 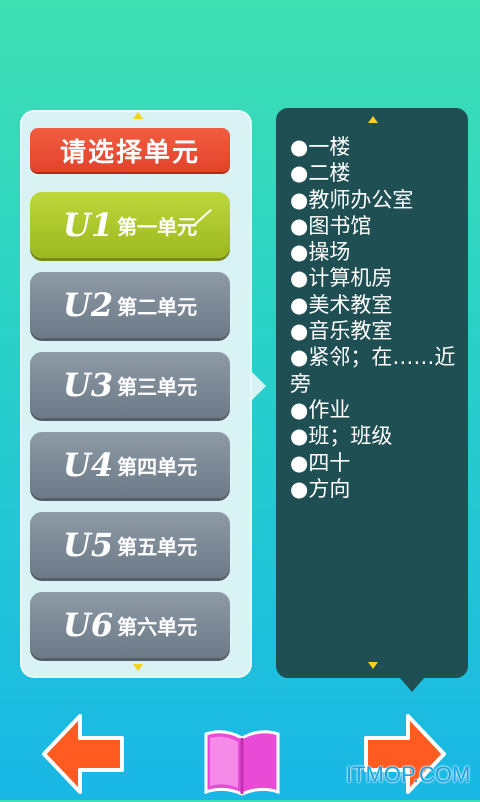 What do you see at coordinates (88, 385) in the screenshot?
I see `unit-3-code: U3` at bounding box center [88, 385].